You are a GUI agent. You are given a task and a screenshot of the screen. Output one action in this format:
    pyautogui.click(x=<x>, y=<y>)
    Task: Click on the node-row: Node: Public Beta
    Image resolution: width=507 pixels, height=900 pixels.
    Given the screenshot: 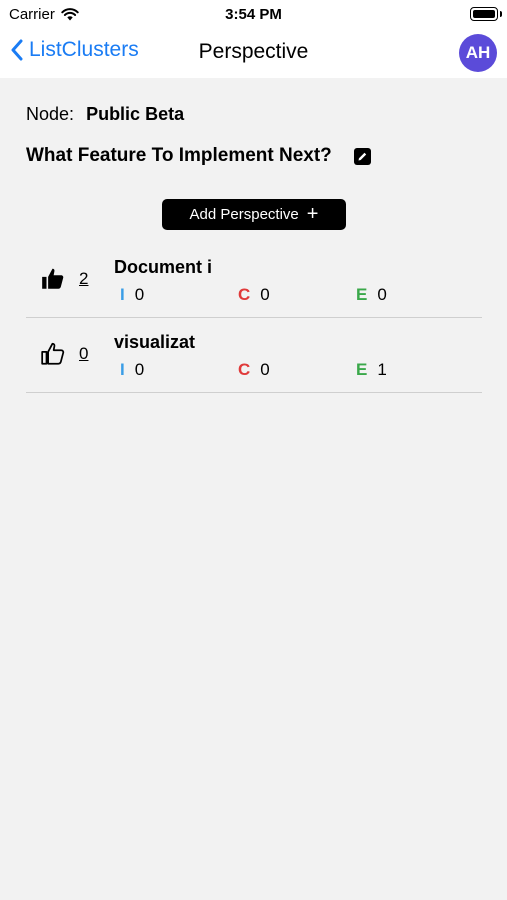 What is the action you would take?
    pyautogui.click(x=105, y=114)
    